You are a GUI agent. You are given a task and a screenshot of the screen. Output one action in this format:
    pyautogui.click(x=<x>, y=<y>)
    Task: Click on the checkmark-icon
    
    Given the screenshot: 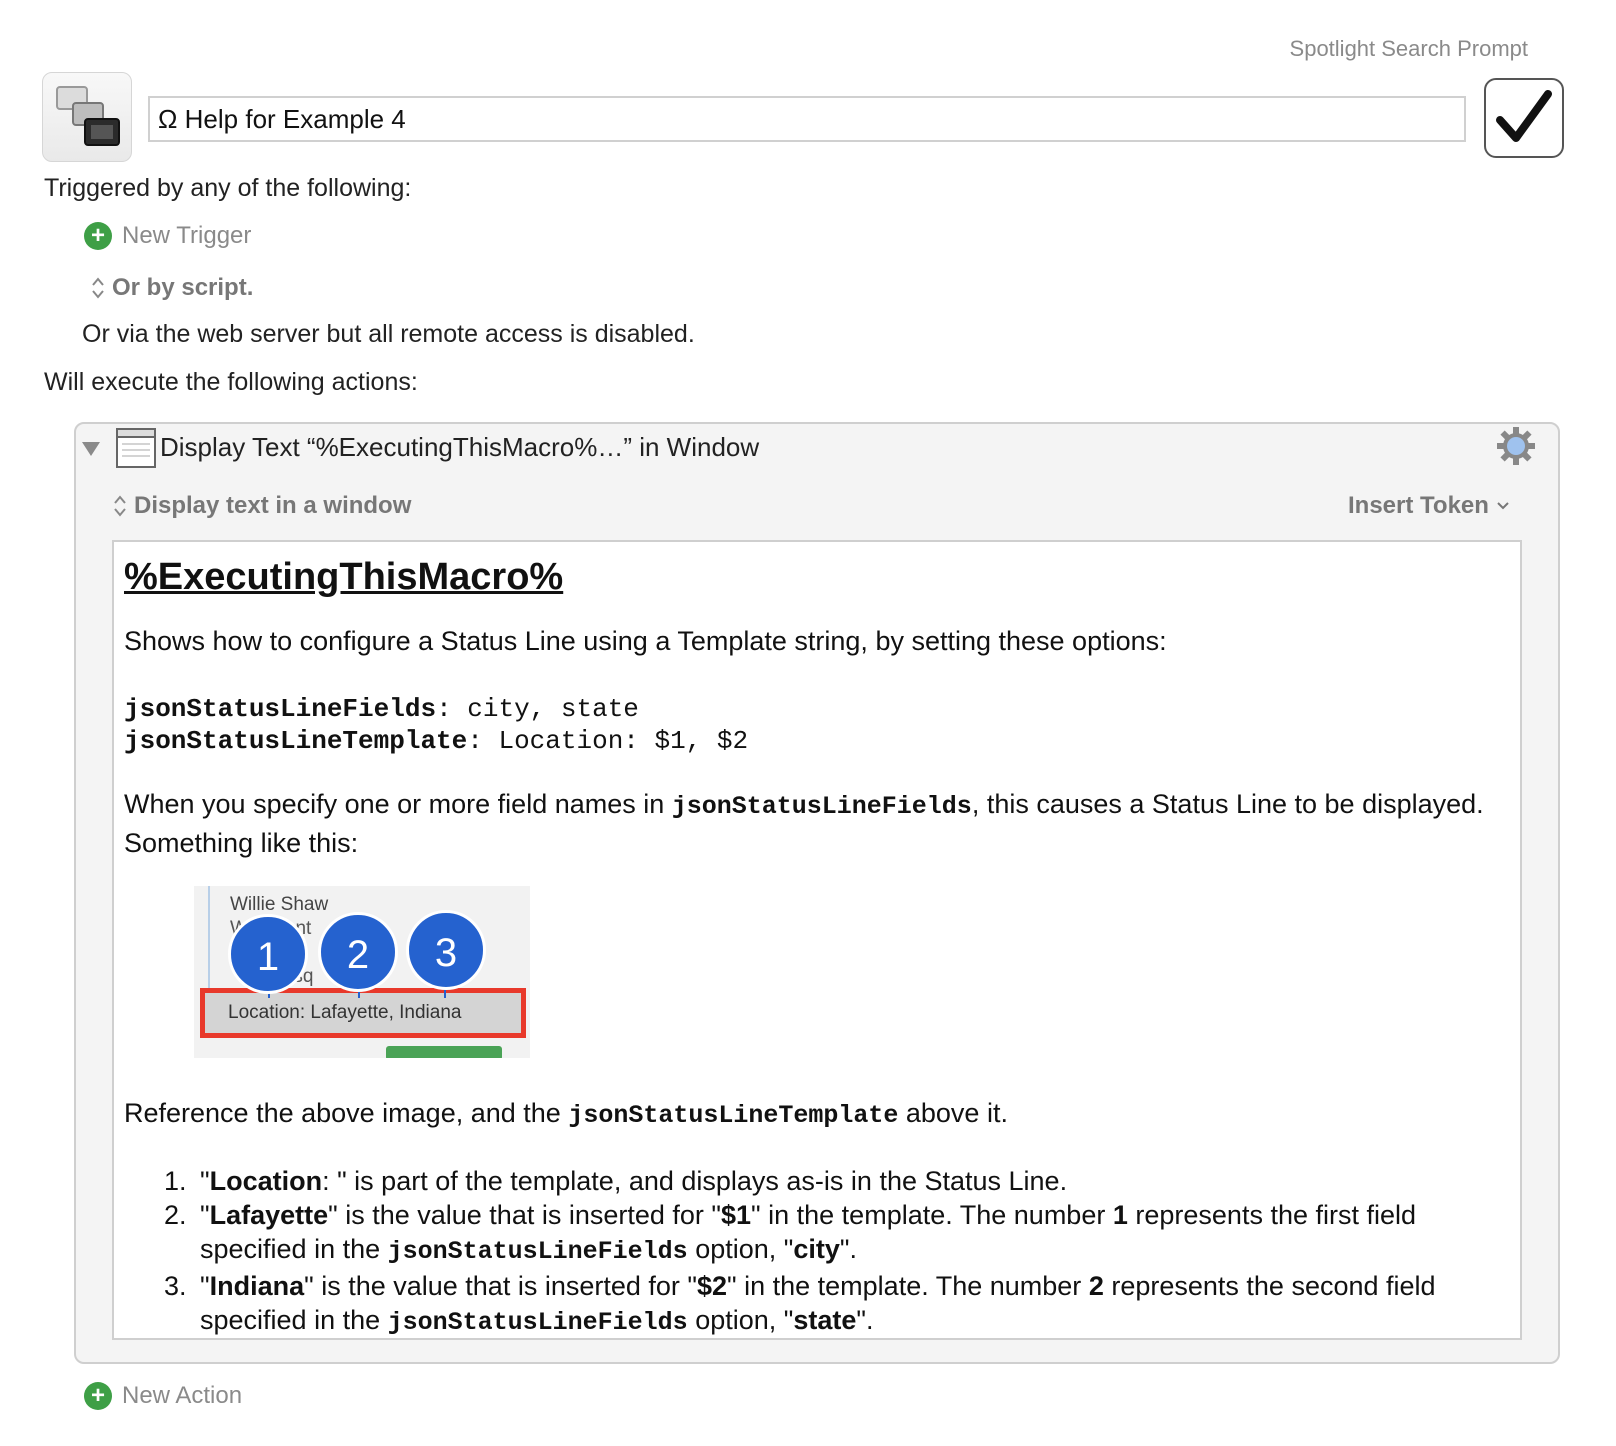 What is the action you would take?
    pyautogui.click(x=1524, y=116)
    